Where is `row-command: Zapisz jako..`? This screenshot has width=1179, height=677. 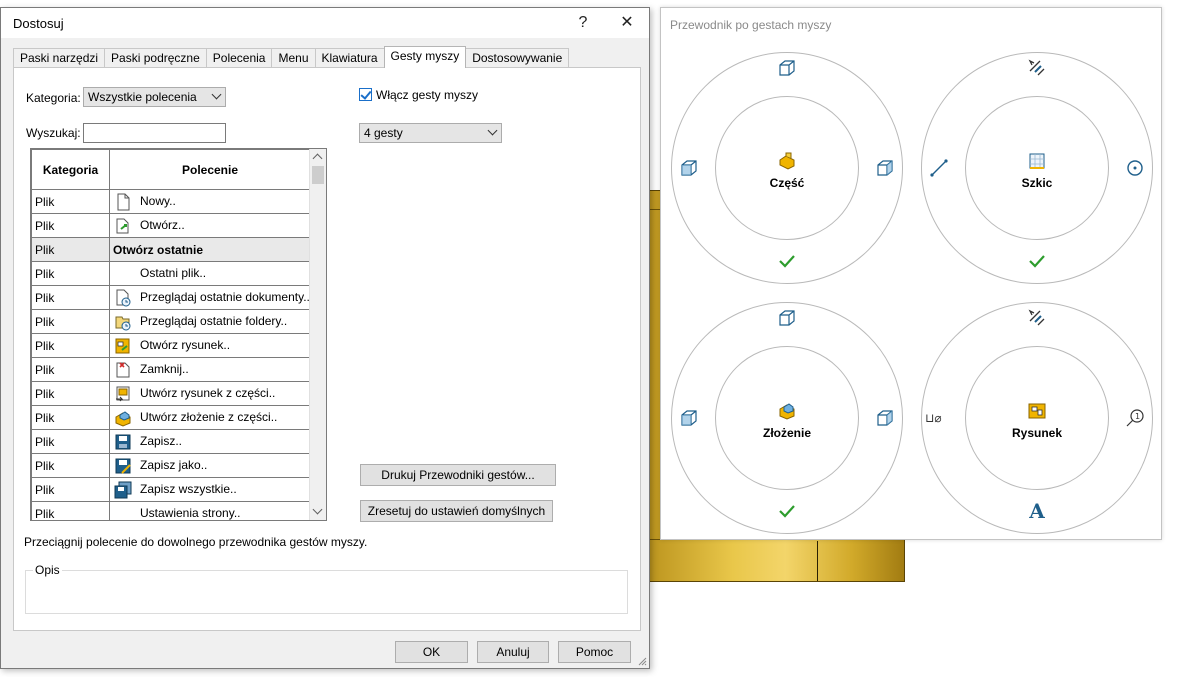
row-command: Zapisz jako.. is located at coordinates (210, 465).